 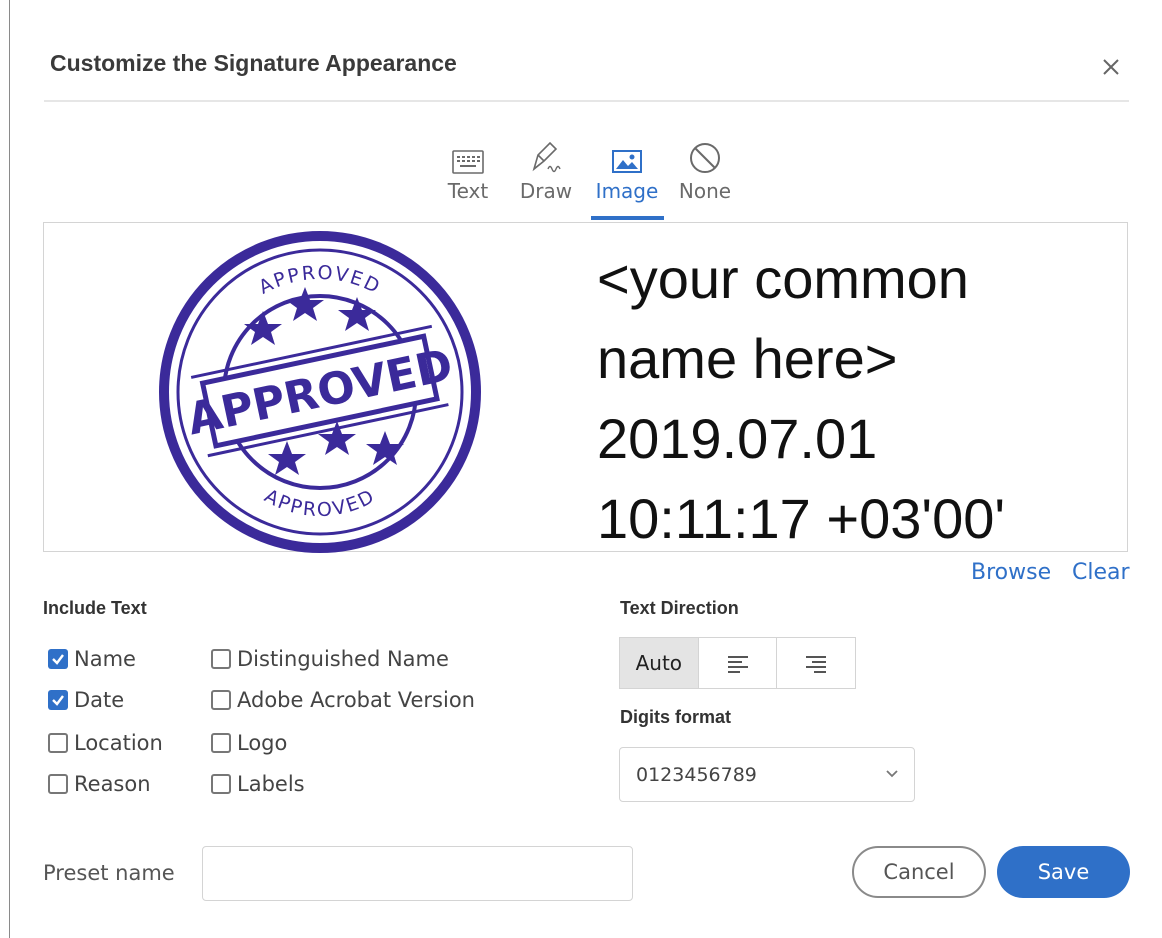 What do you see at coordinates (262, 743) in the screenshot?
I see `checkbox-label: Logo` at bounding box center [262, 743].